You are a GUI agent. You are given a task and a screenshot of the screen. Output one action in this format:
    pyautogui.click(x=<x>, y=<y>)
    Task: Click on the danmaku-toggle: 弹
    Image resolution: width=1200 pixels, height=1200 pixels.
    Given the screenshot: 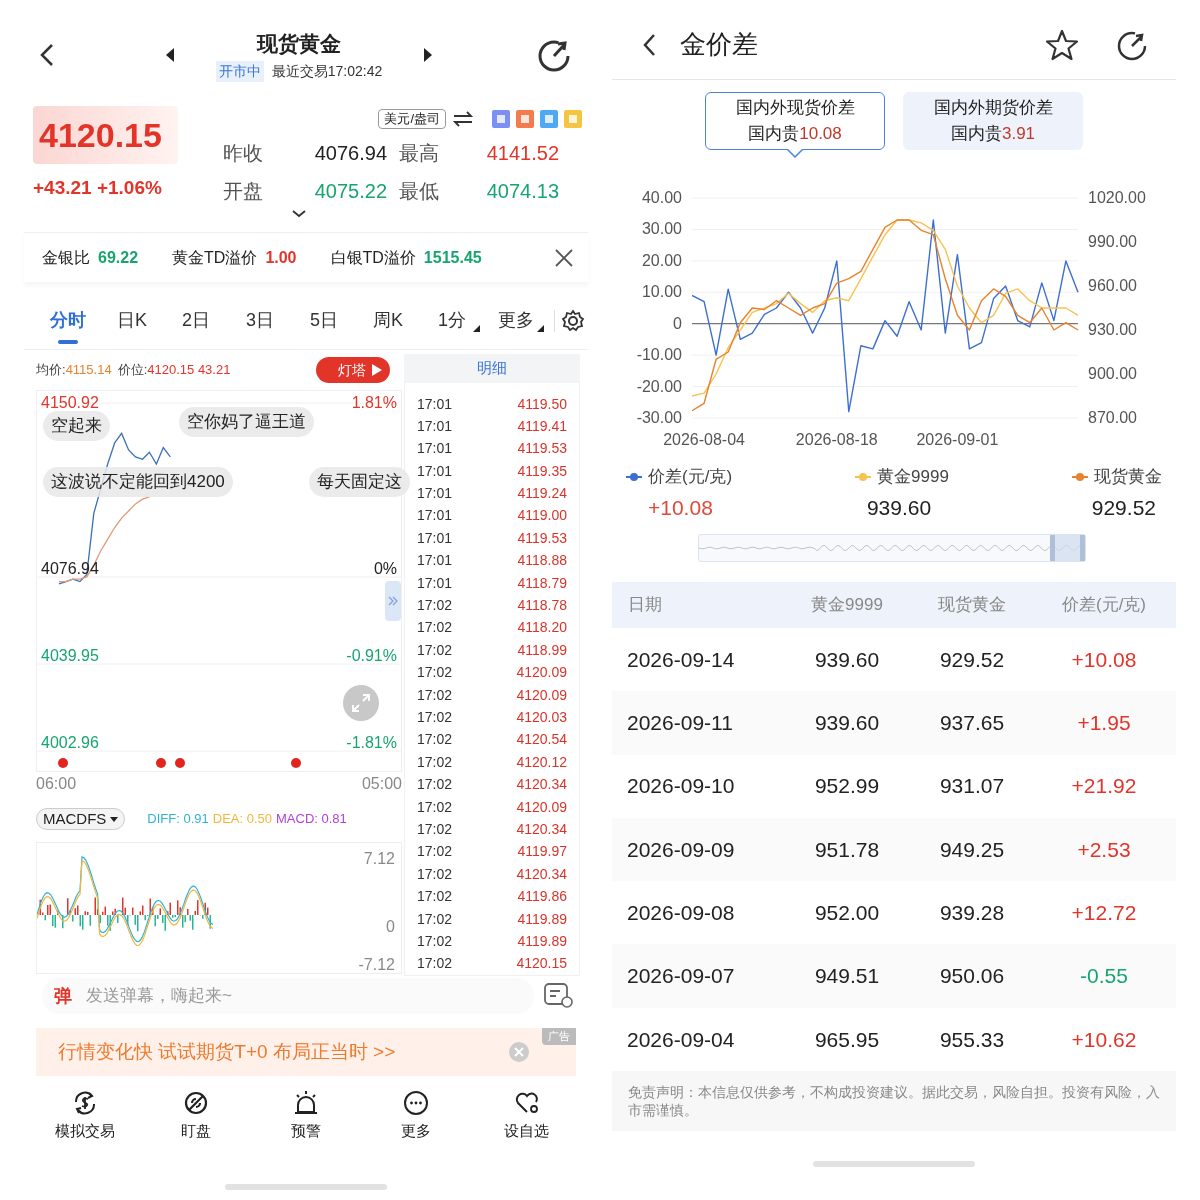 What is the action you would take?
    pyautogui.click(x=63, y=996)
    